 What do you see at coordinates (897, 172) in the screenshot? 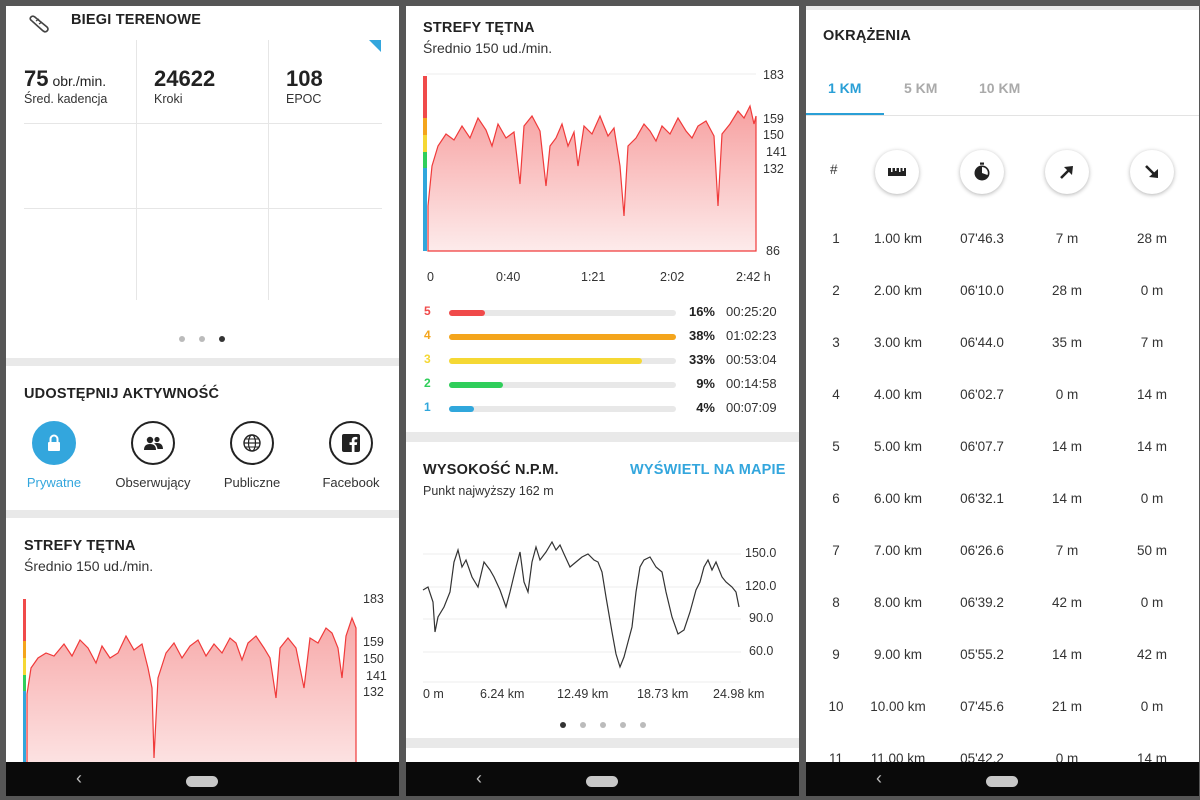
I see `distance-ruler-icon` at bounding box center [897, 172].